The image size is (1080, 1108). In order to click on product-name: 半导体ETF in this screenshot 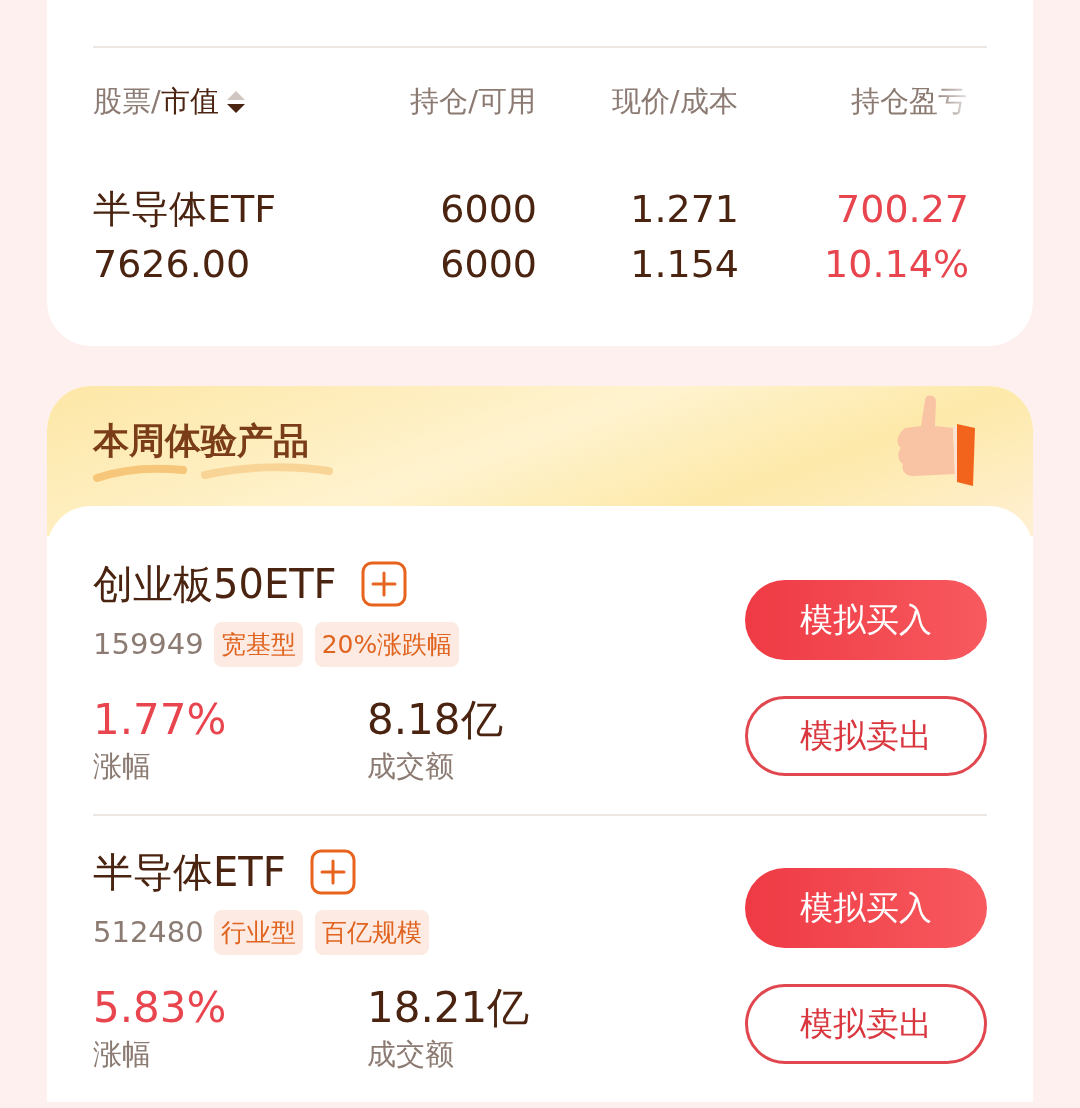, I will do `click(189, 872)`.